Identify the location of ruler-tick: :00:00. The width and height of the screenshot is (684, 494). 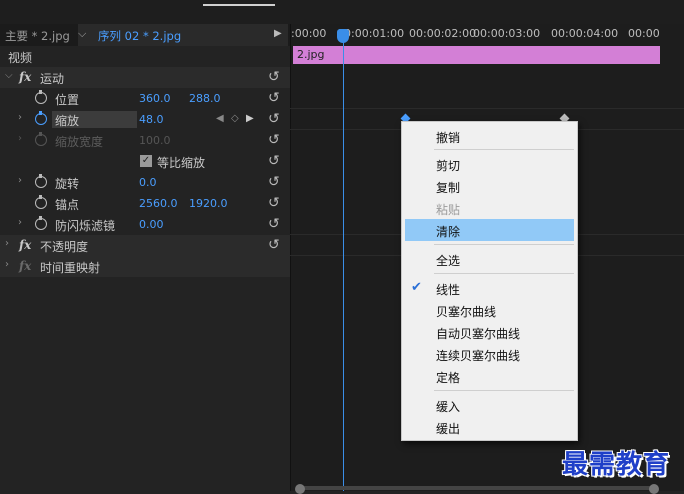
(309, 33).